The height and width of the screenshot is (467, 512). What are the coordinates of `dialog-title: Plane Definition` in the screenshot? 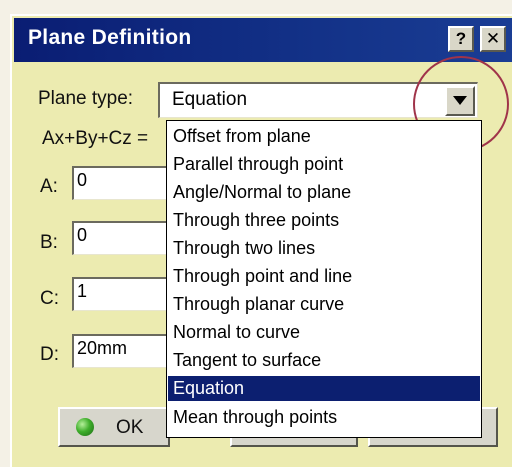 It's located at (110, 37).